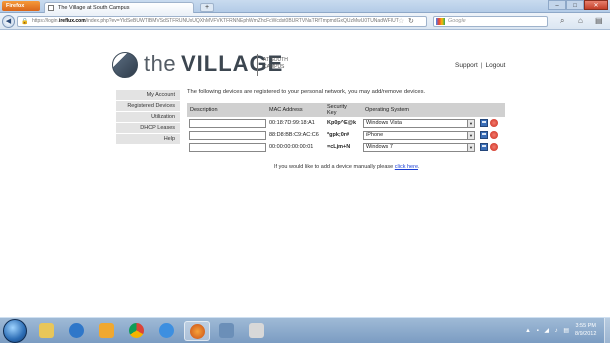 This screenshot has height=343, width=610. I want to click on system-tray: ▲ ▪ ◢ ♪ ▤, so click(548, 330).